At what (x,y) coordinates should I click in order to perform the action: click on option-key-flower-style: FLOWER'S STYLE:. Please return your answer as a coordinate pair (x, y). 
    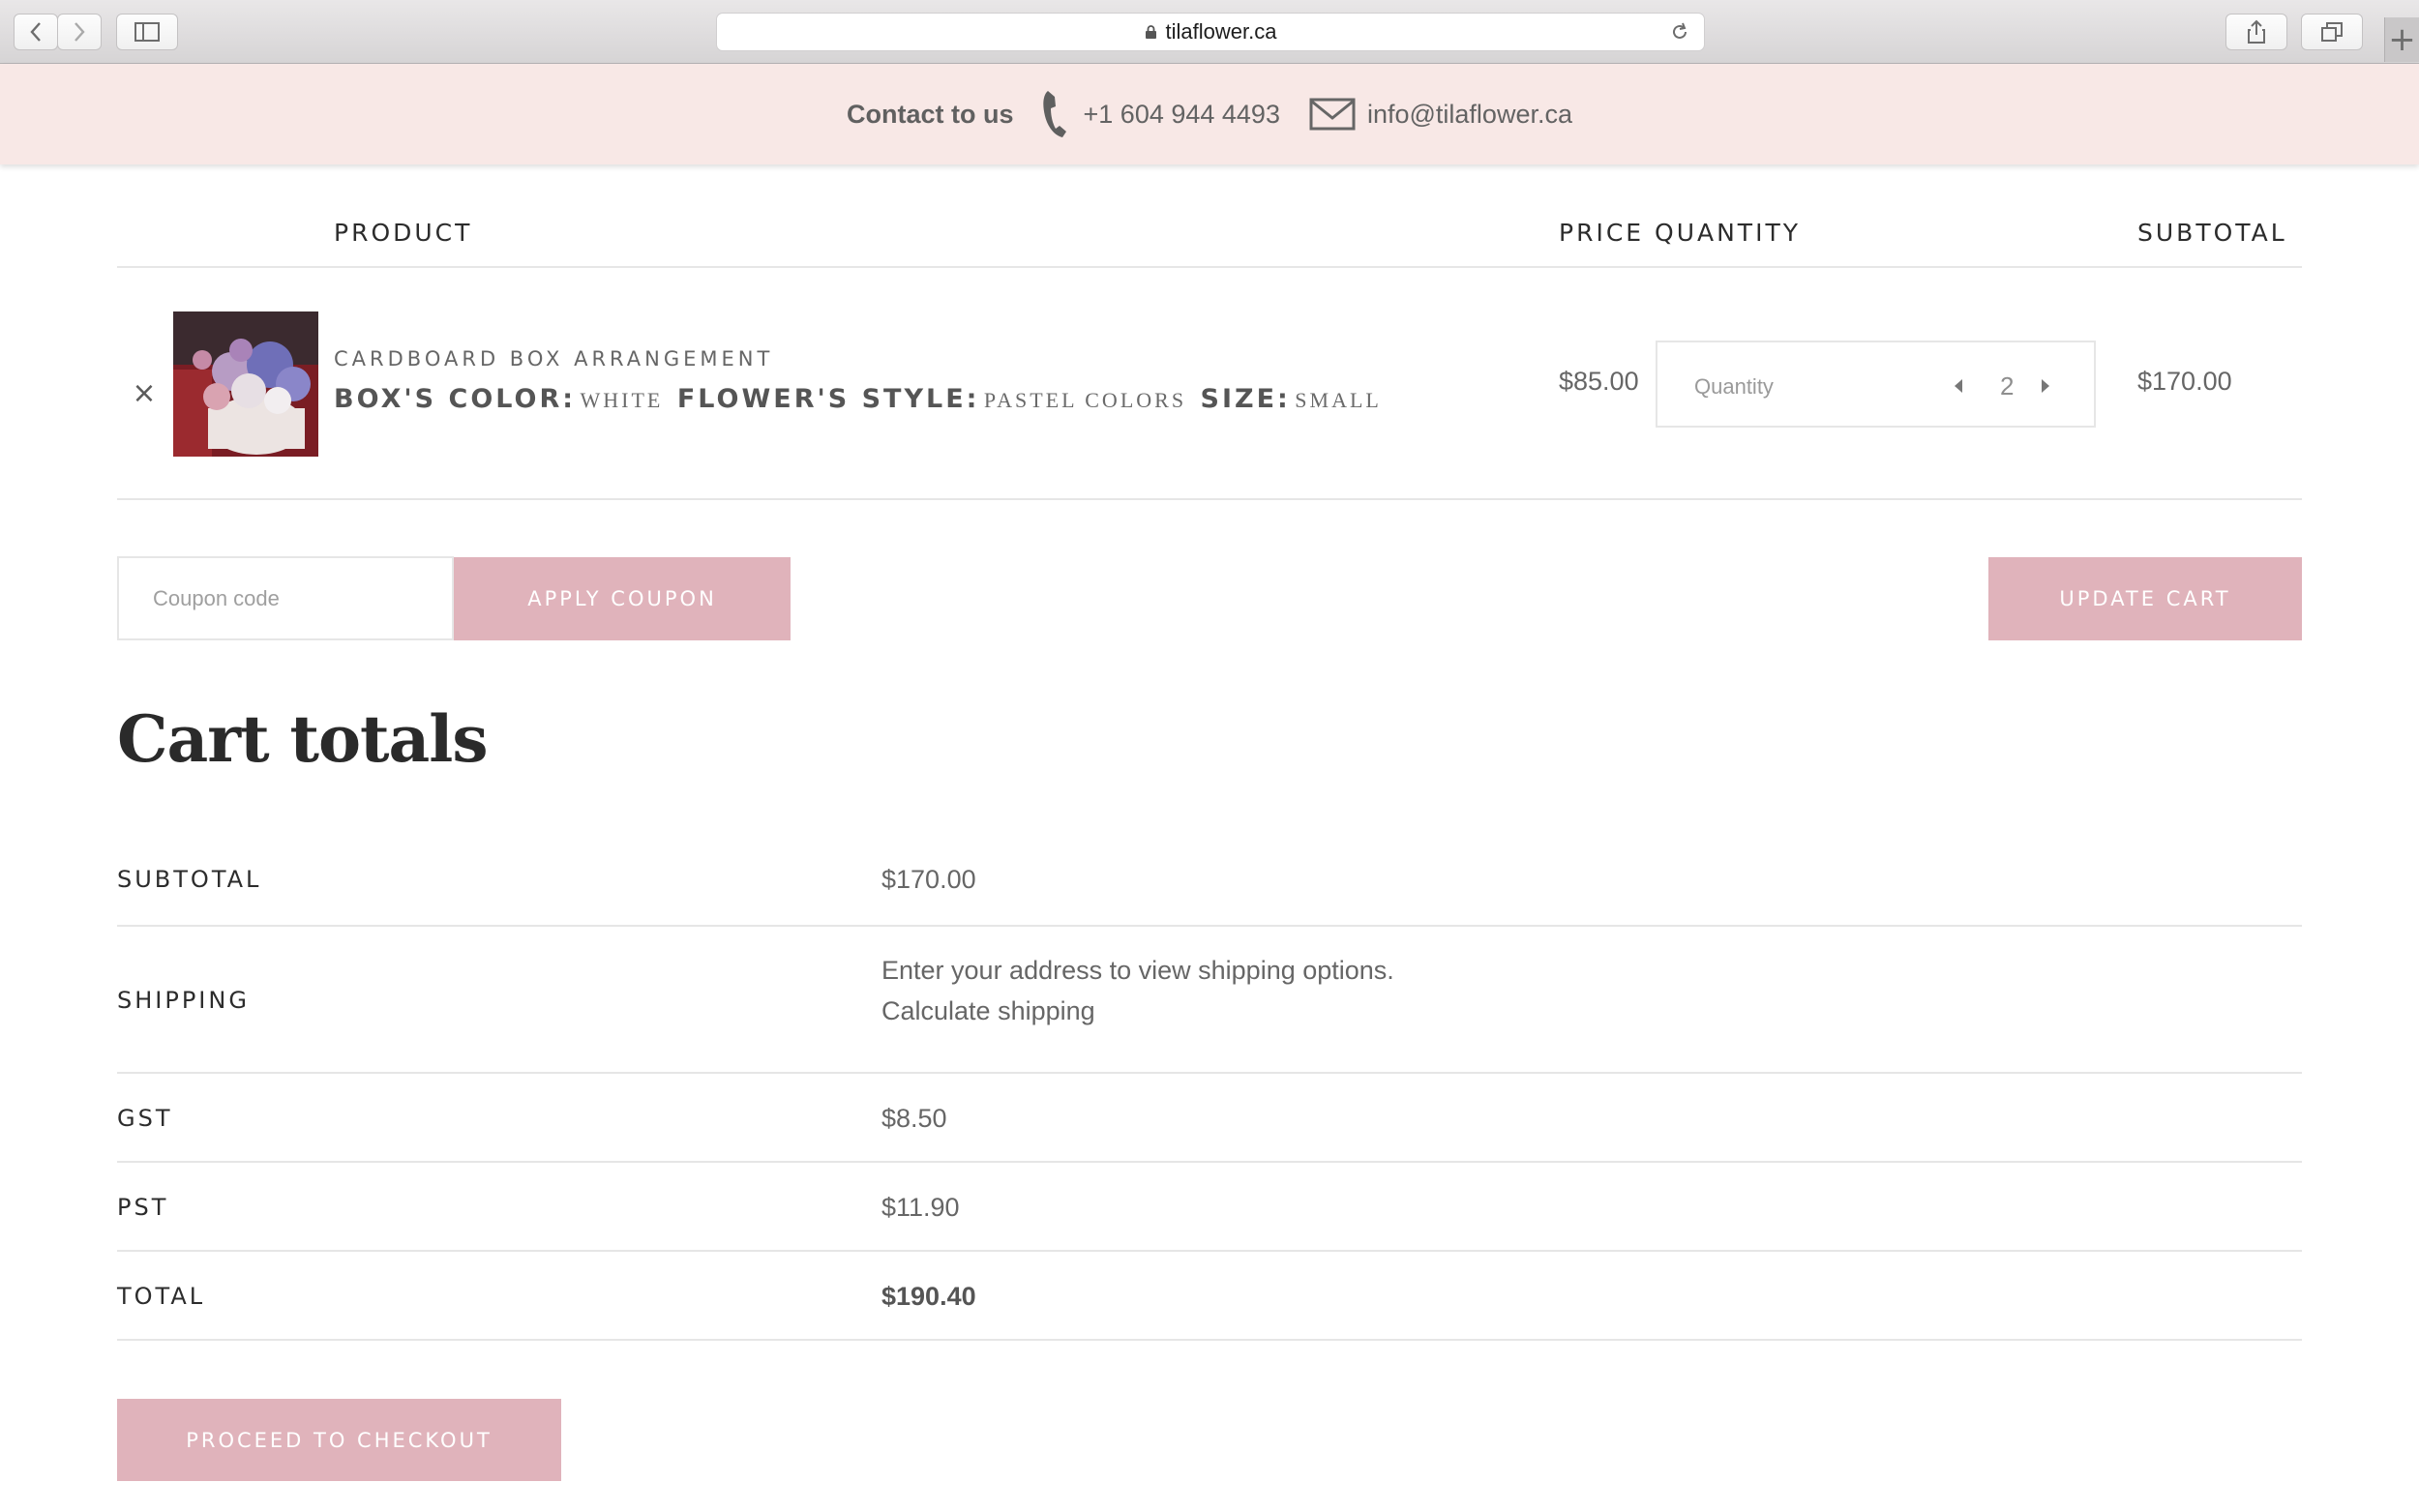
    Looking at the image, I should click on (828, 399).